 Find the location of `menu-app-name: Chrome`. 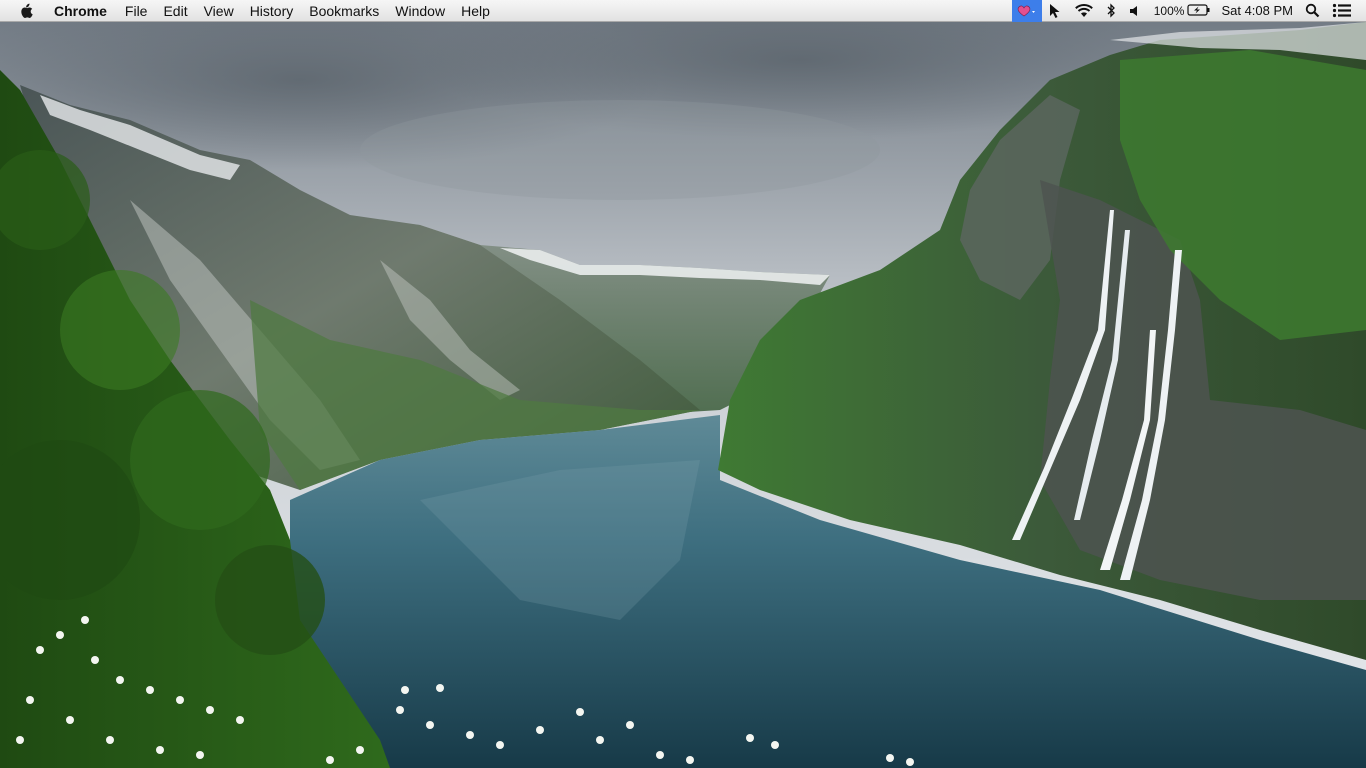

menu-app-name: Chrome is located at coordinates (84, 11).